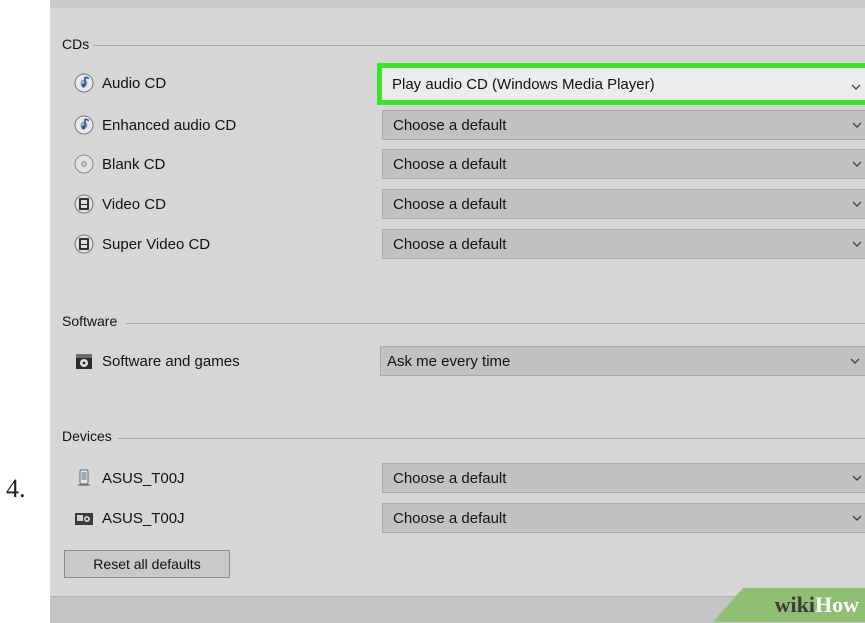  I want to click on watermark-how: How, so click(837, 604).